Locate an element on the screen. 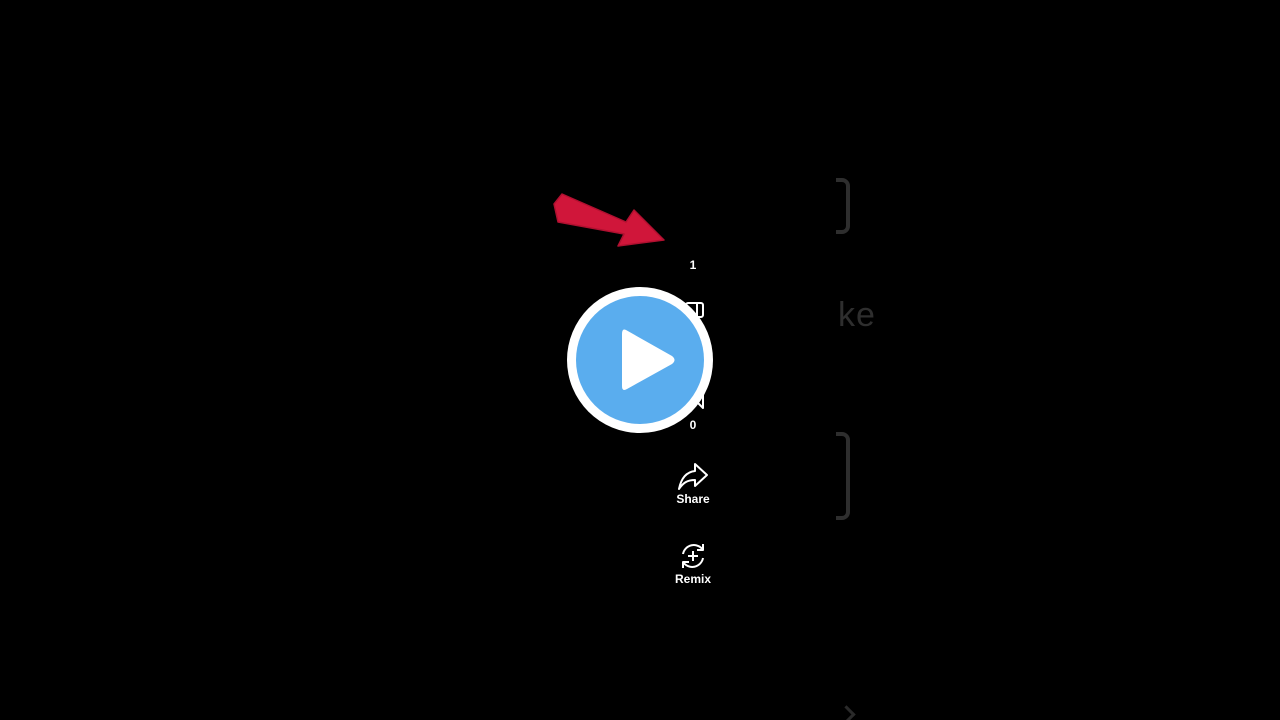  background-faded-text: ke is located at coordinates (857, 315).